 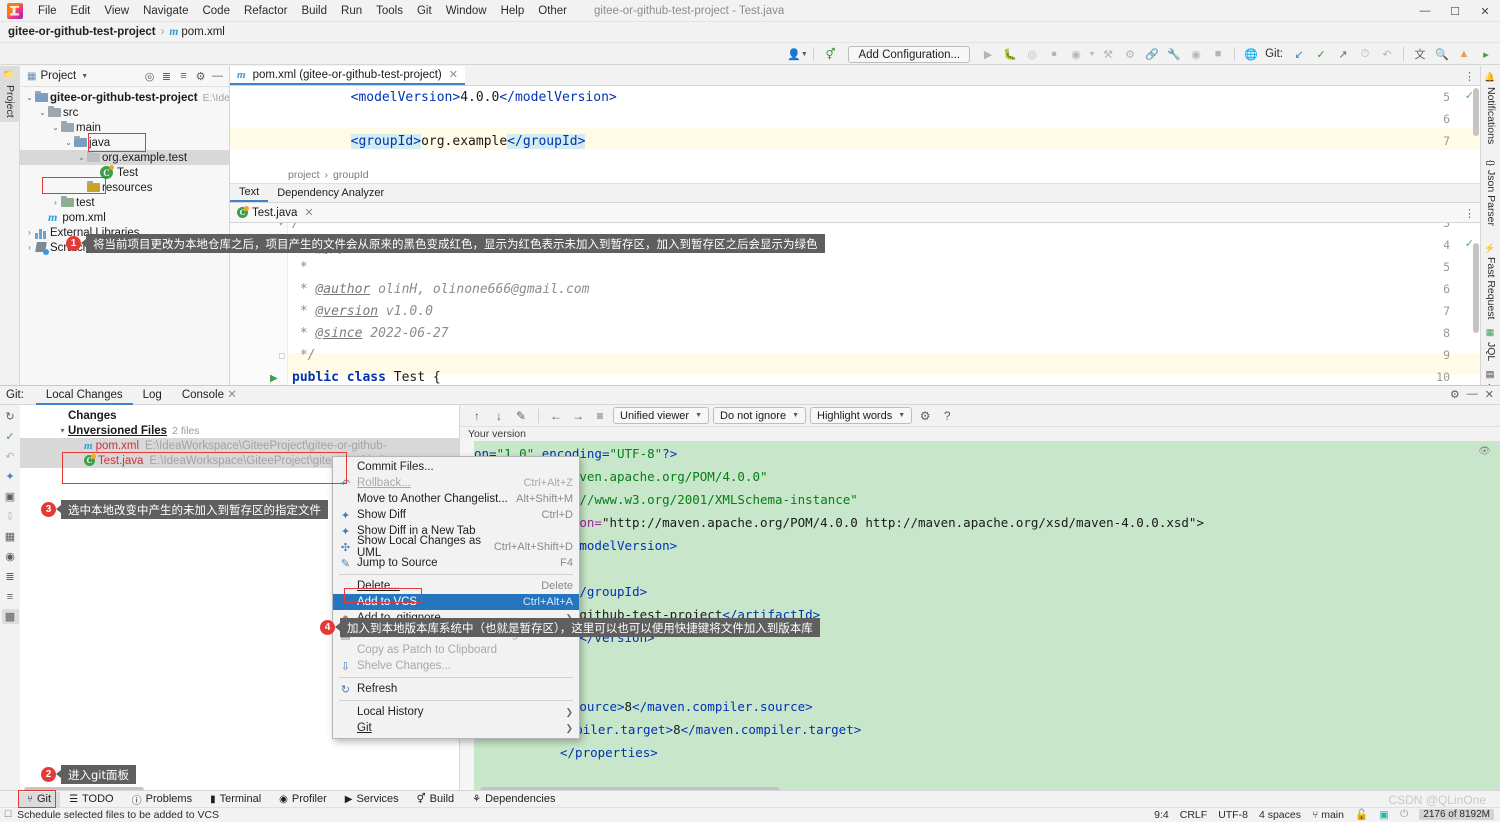 What do you see at coordinates (456, 602) in the screenshot?
I see `menu-item-add-to-vcs: Add to VCS Ctrl+Alt+A` at bounding box center [456, 602].